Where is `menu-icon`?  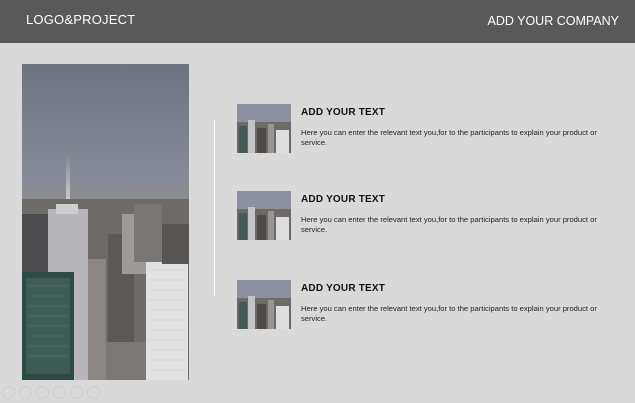
menu-icon is located at coordinates (59, 392).